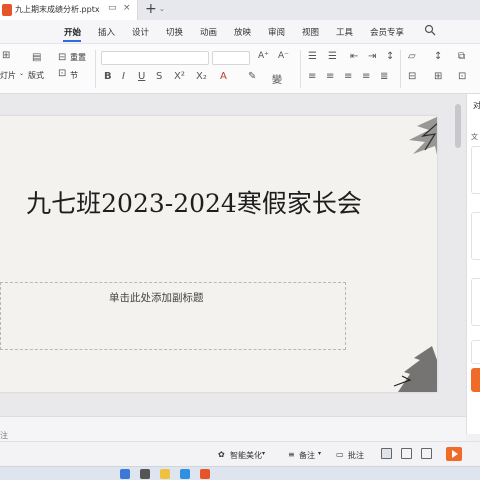 The height and width of the screenshot is (480, 480). What do you see at coordinates (140, 32) in the screenshot?
I see `menu-design: 设计` at bounding box center [140, 32].